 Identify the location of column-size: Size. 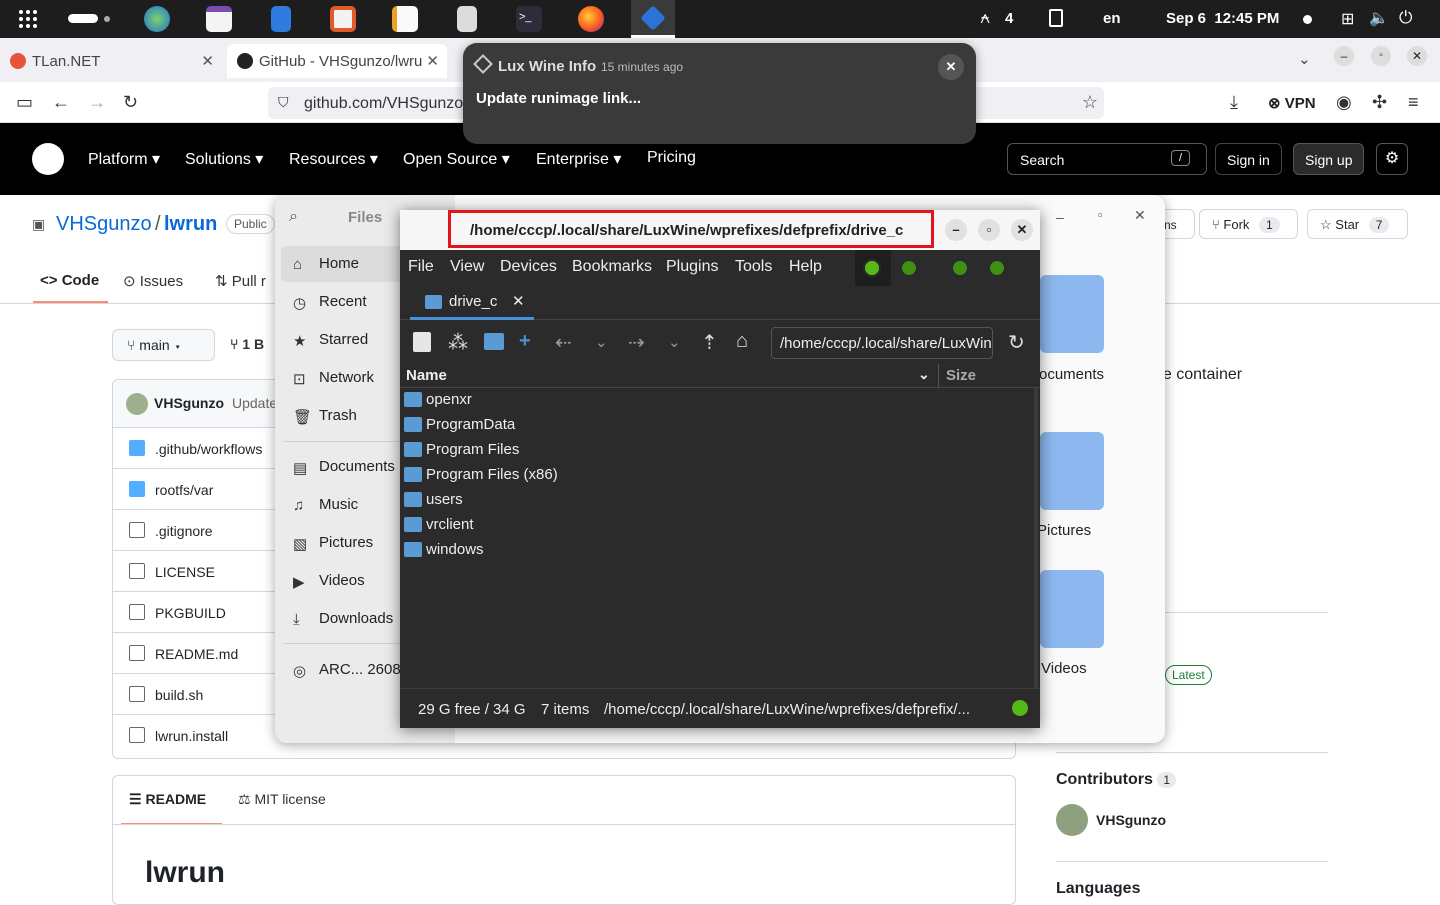
(961, 375).